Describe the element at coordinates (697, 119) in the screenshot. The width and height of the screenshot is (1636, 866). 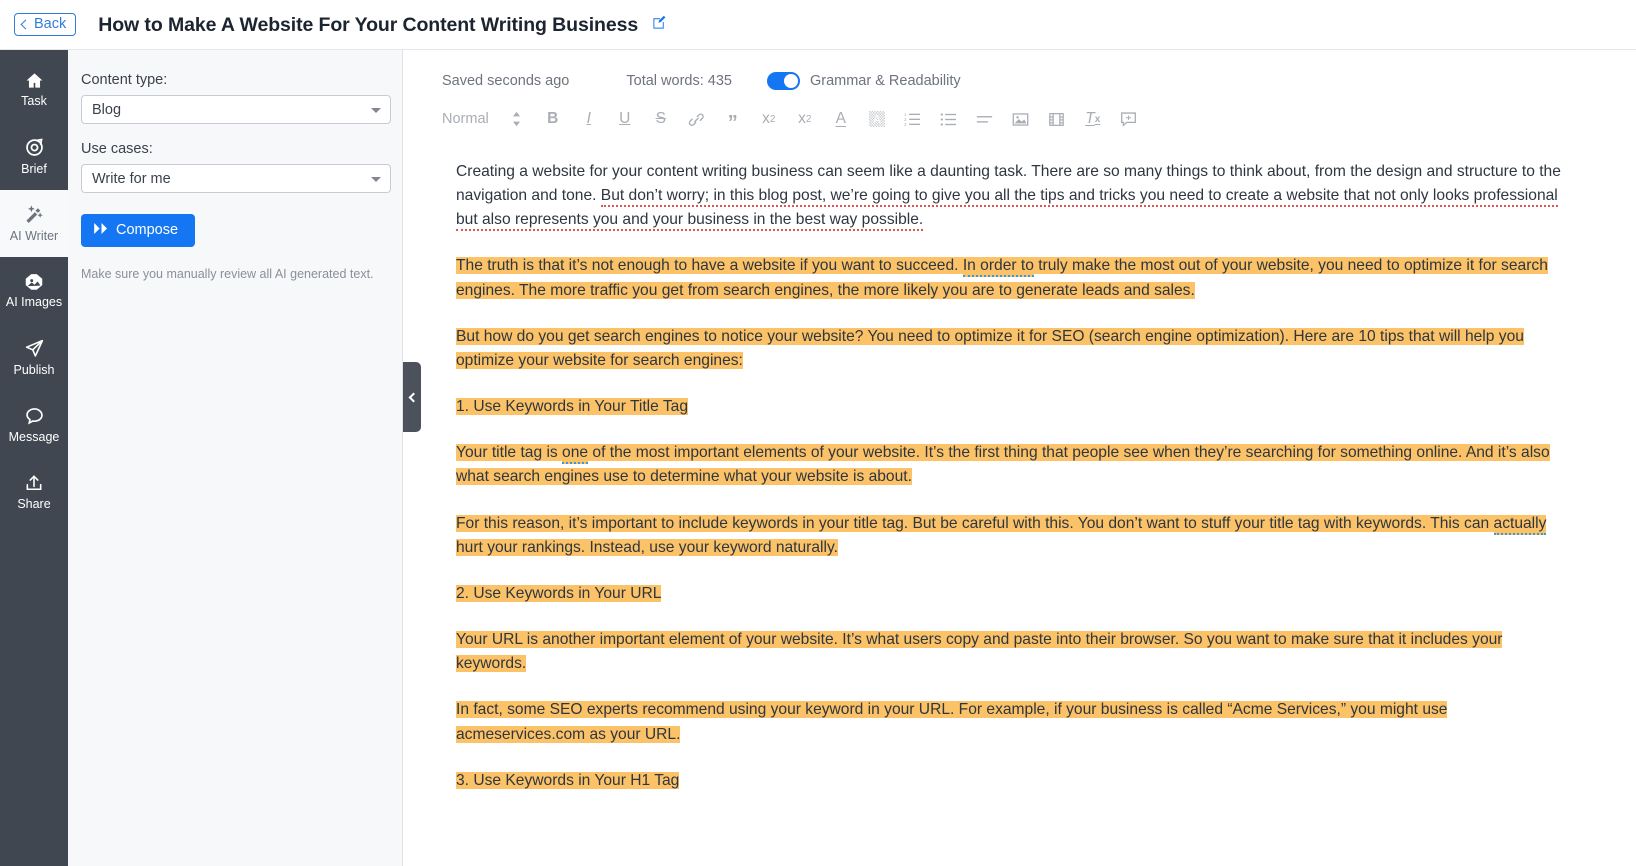
I see `link-icon` at that location.